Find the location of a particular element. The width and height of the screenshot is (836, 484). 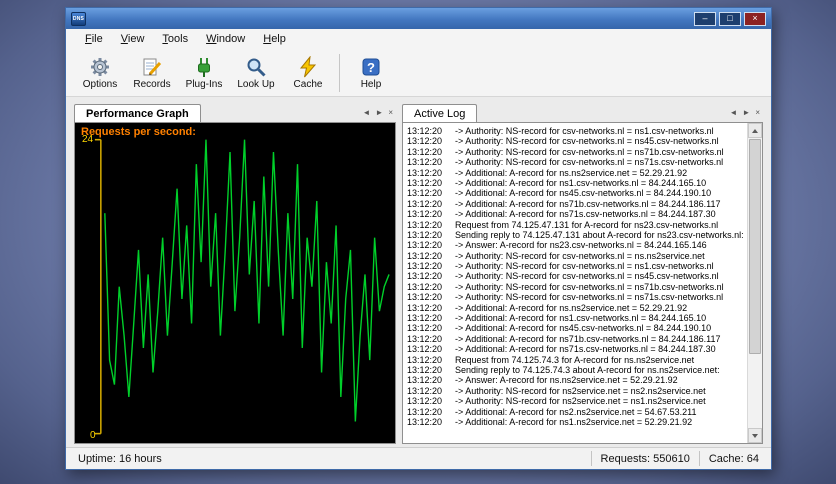

y-axis-min-label: 0 is located at coordinates (93, 435).